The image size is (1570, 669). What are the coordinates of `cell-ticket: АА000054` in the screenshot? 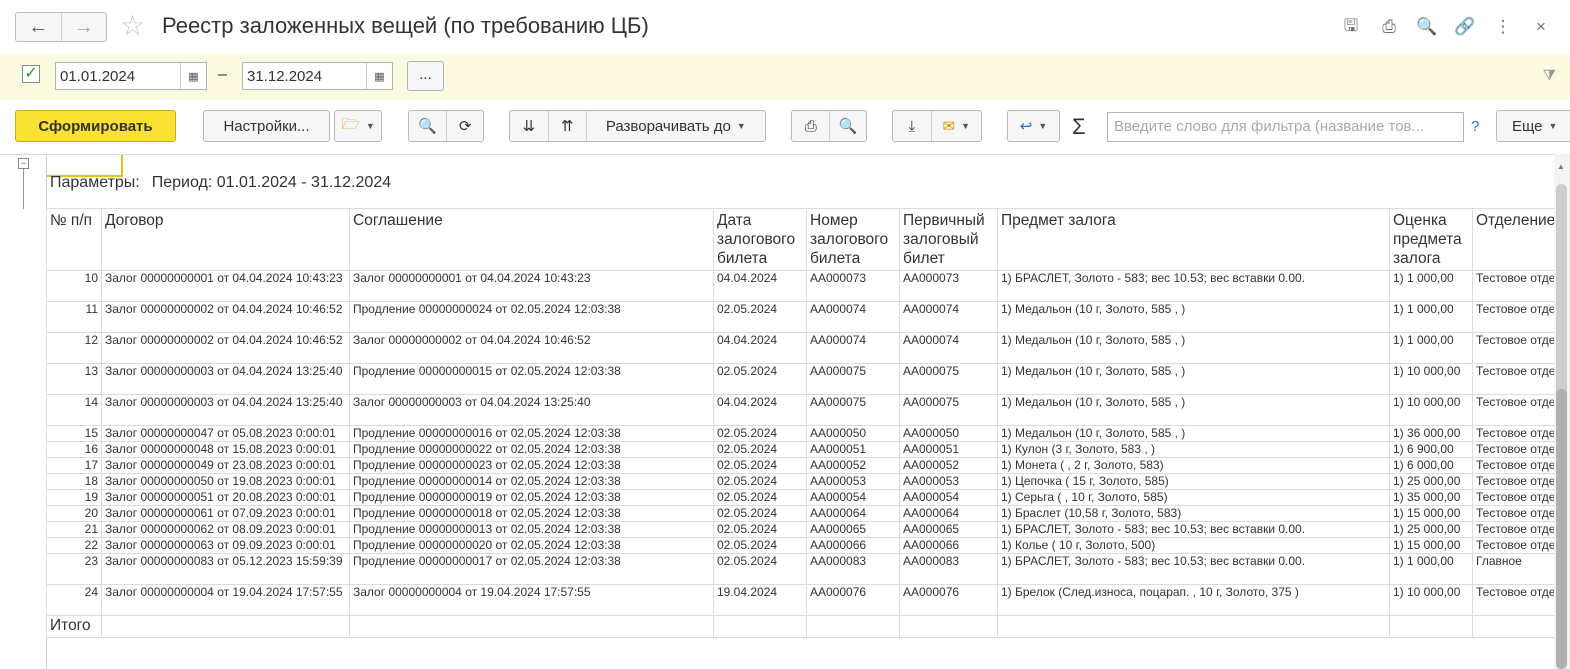 It's located at (853, 497).